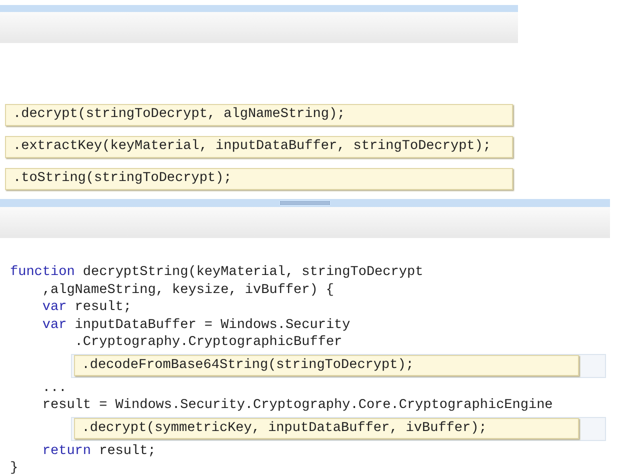 This screenshot has width=628, height=475. What do you see at coordinates (15, 467) in the screenshot?
I see `code-line: }` at bounding box center [15, 467].